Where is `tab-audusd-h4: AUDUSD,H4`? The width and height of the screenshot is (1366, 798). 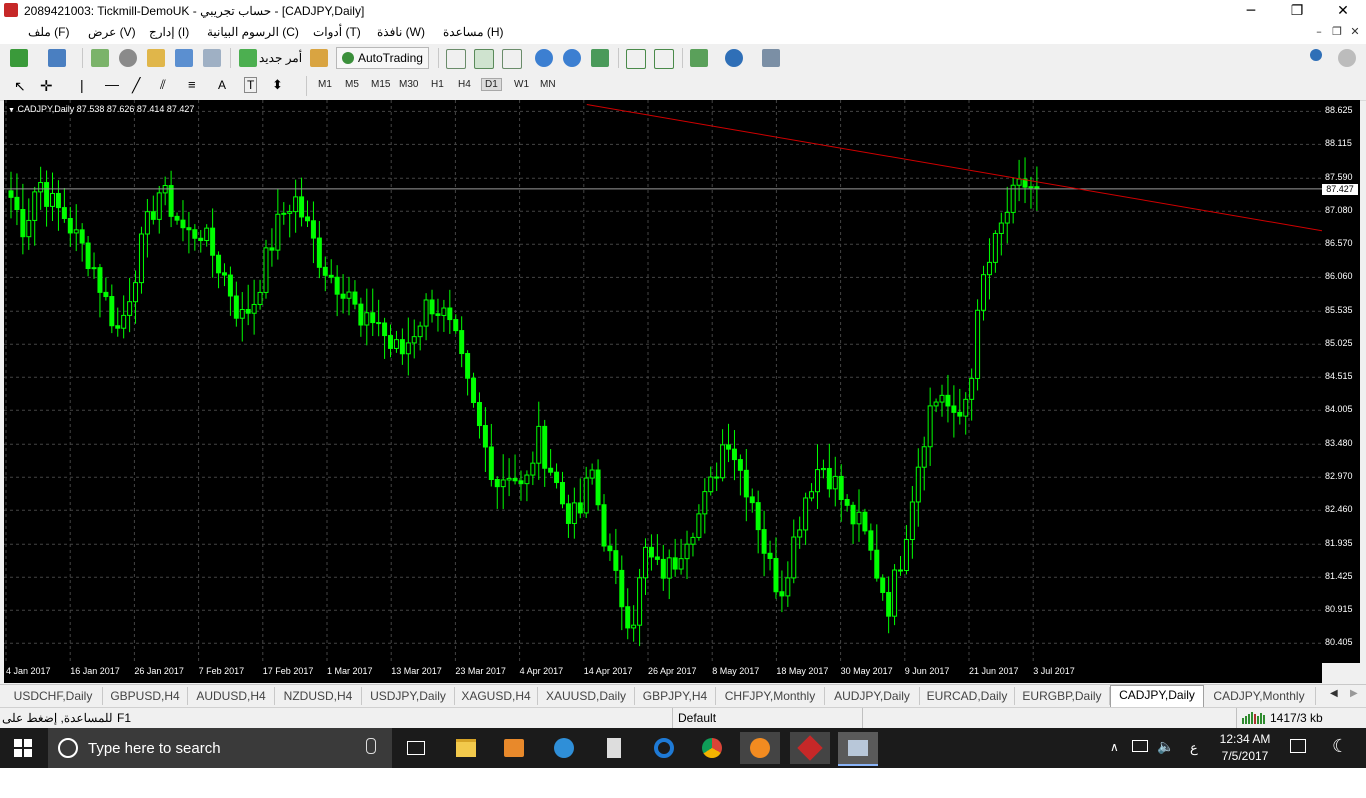
tab-audusd-h4: AUDUSD,H4 is located at coordinates (231, 696).